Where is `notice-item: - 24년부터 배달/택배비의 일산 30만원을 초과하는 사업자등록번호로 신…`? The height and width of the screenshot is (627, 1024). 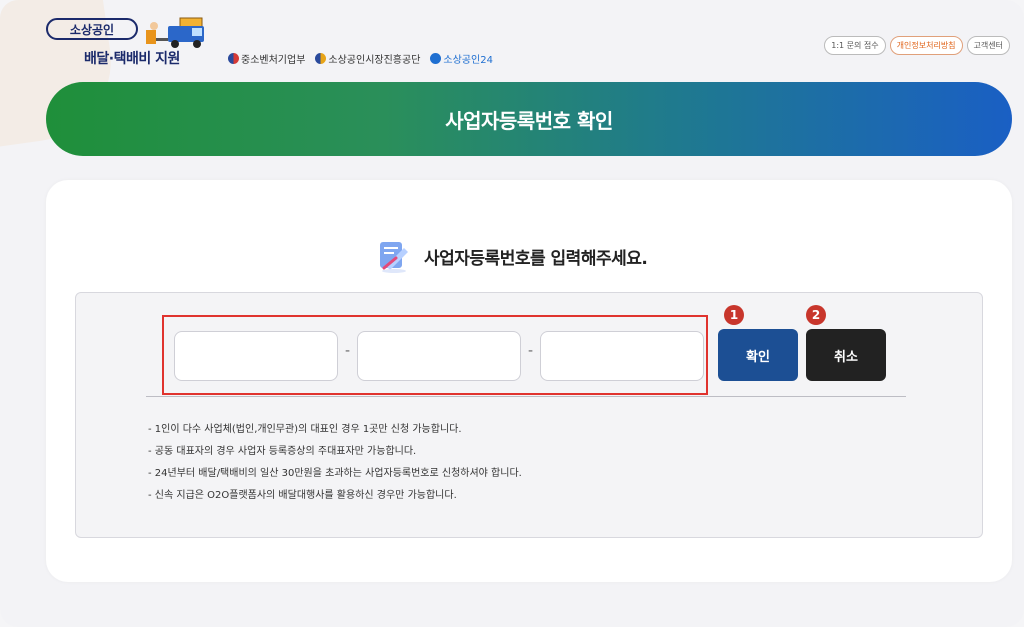 notice-item: - 24년부터 배달/택배비의 일산 30만원을 초과하는 사업자등록번호로 신… is located at coordinates (335, 473).